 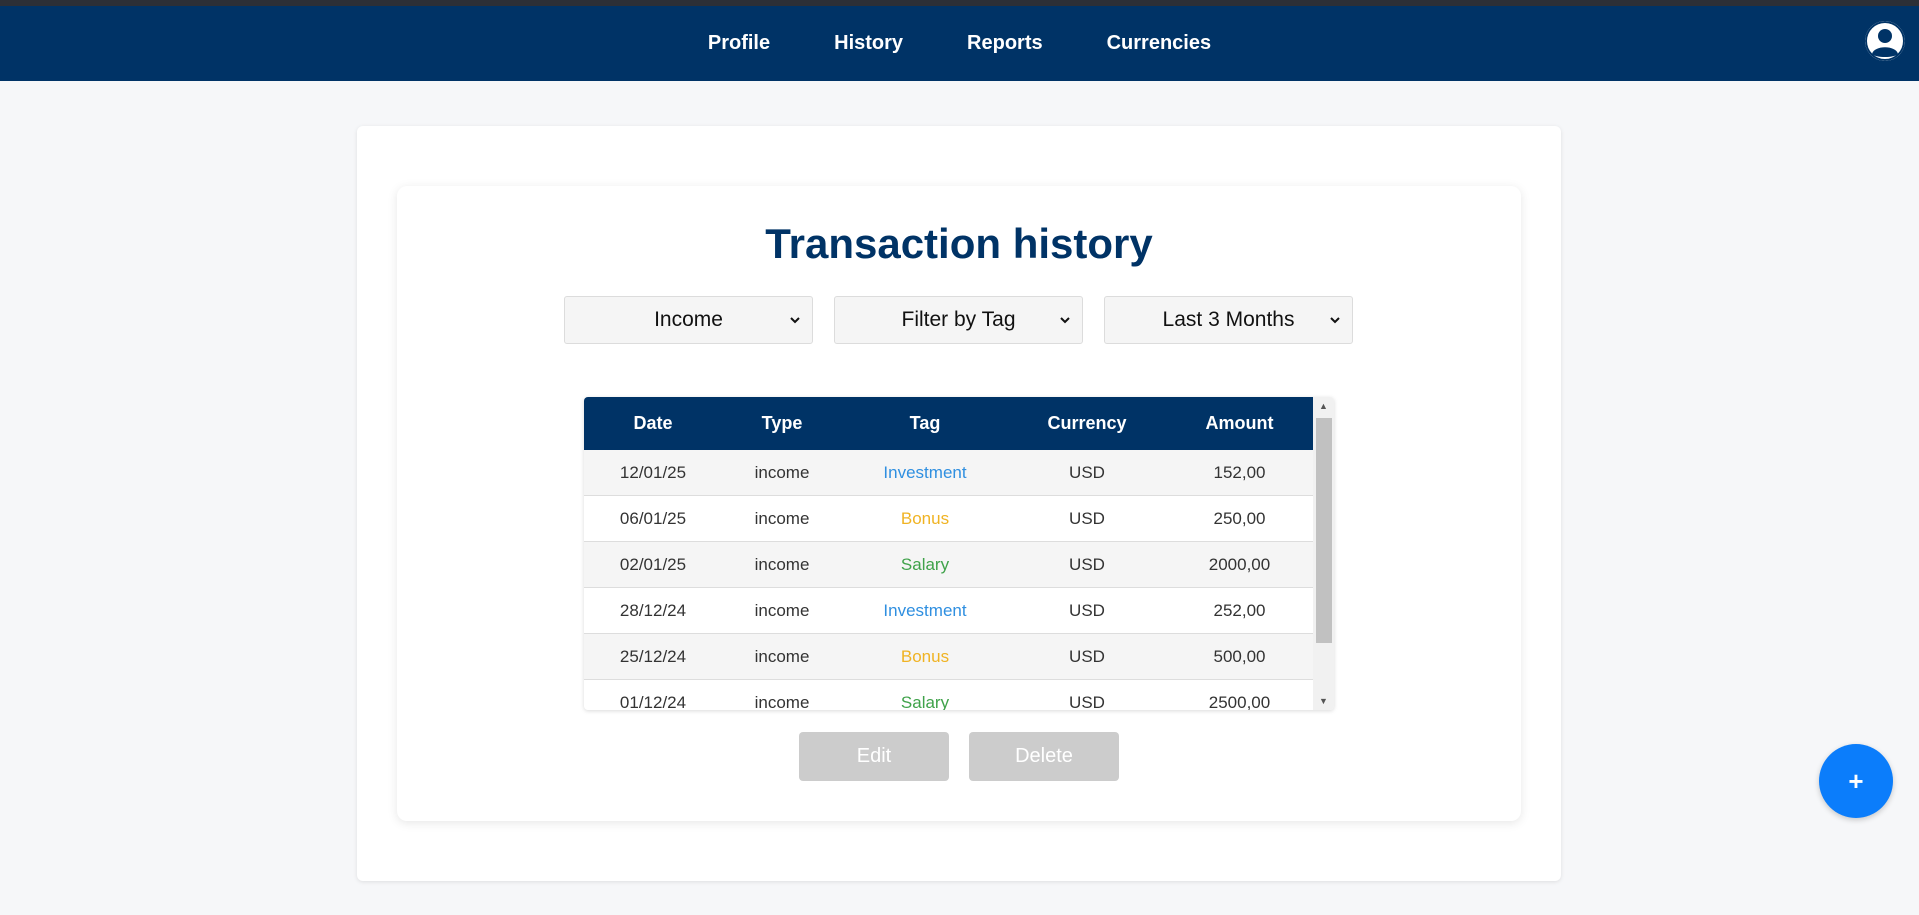 I want to click on tag-filter-select: Filter by Tag, so click(x=958, y=320).